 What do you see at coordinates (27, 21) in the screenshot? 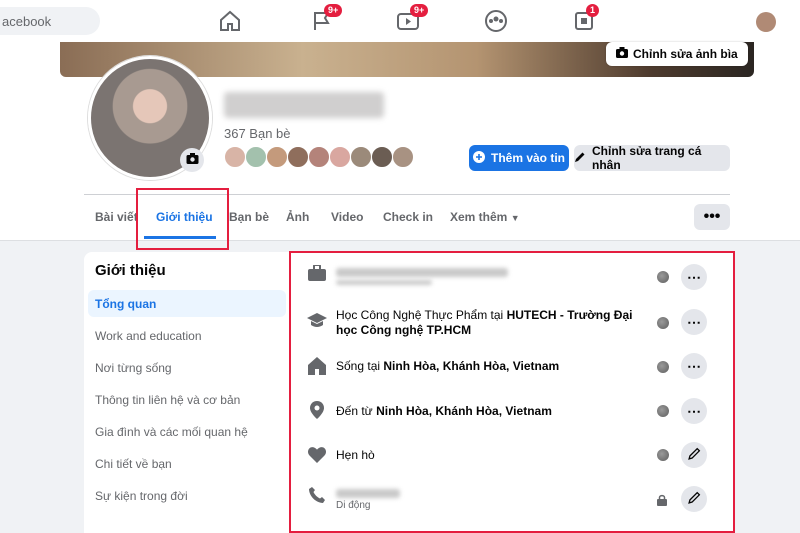
I see `search-placeholder: acebook` at bounding box center [27, 21].